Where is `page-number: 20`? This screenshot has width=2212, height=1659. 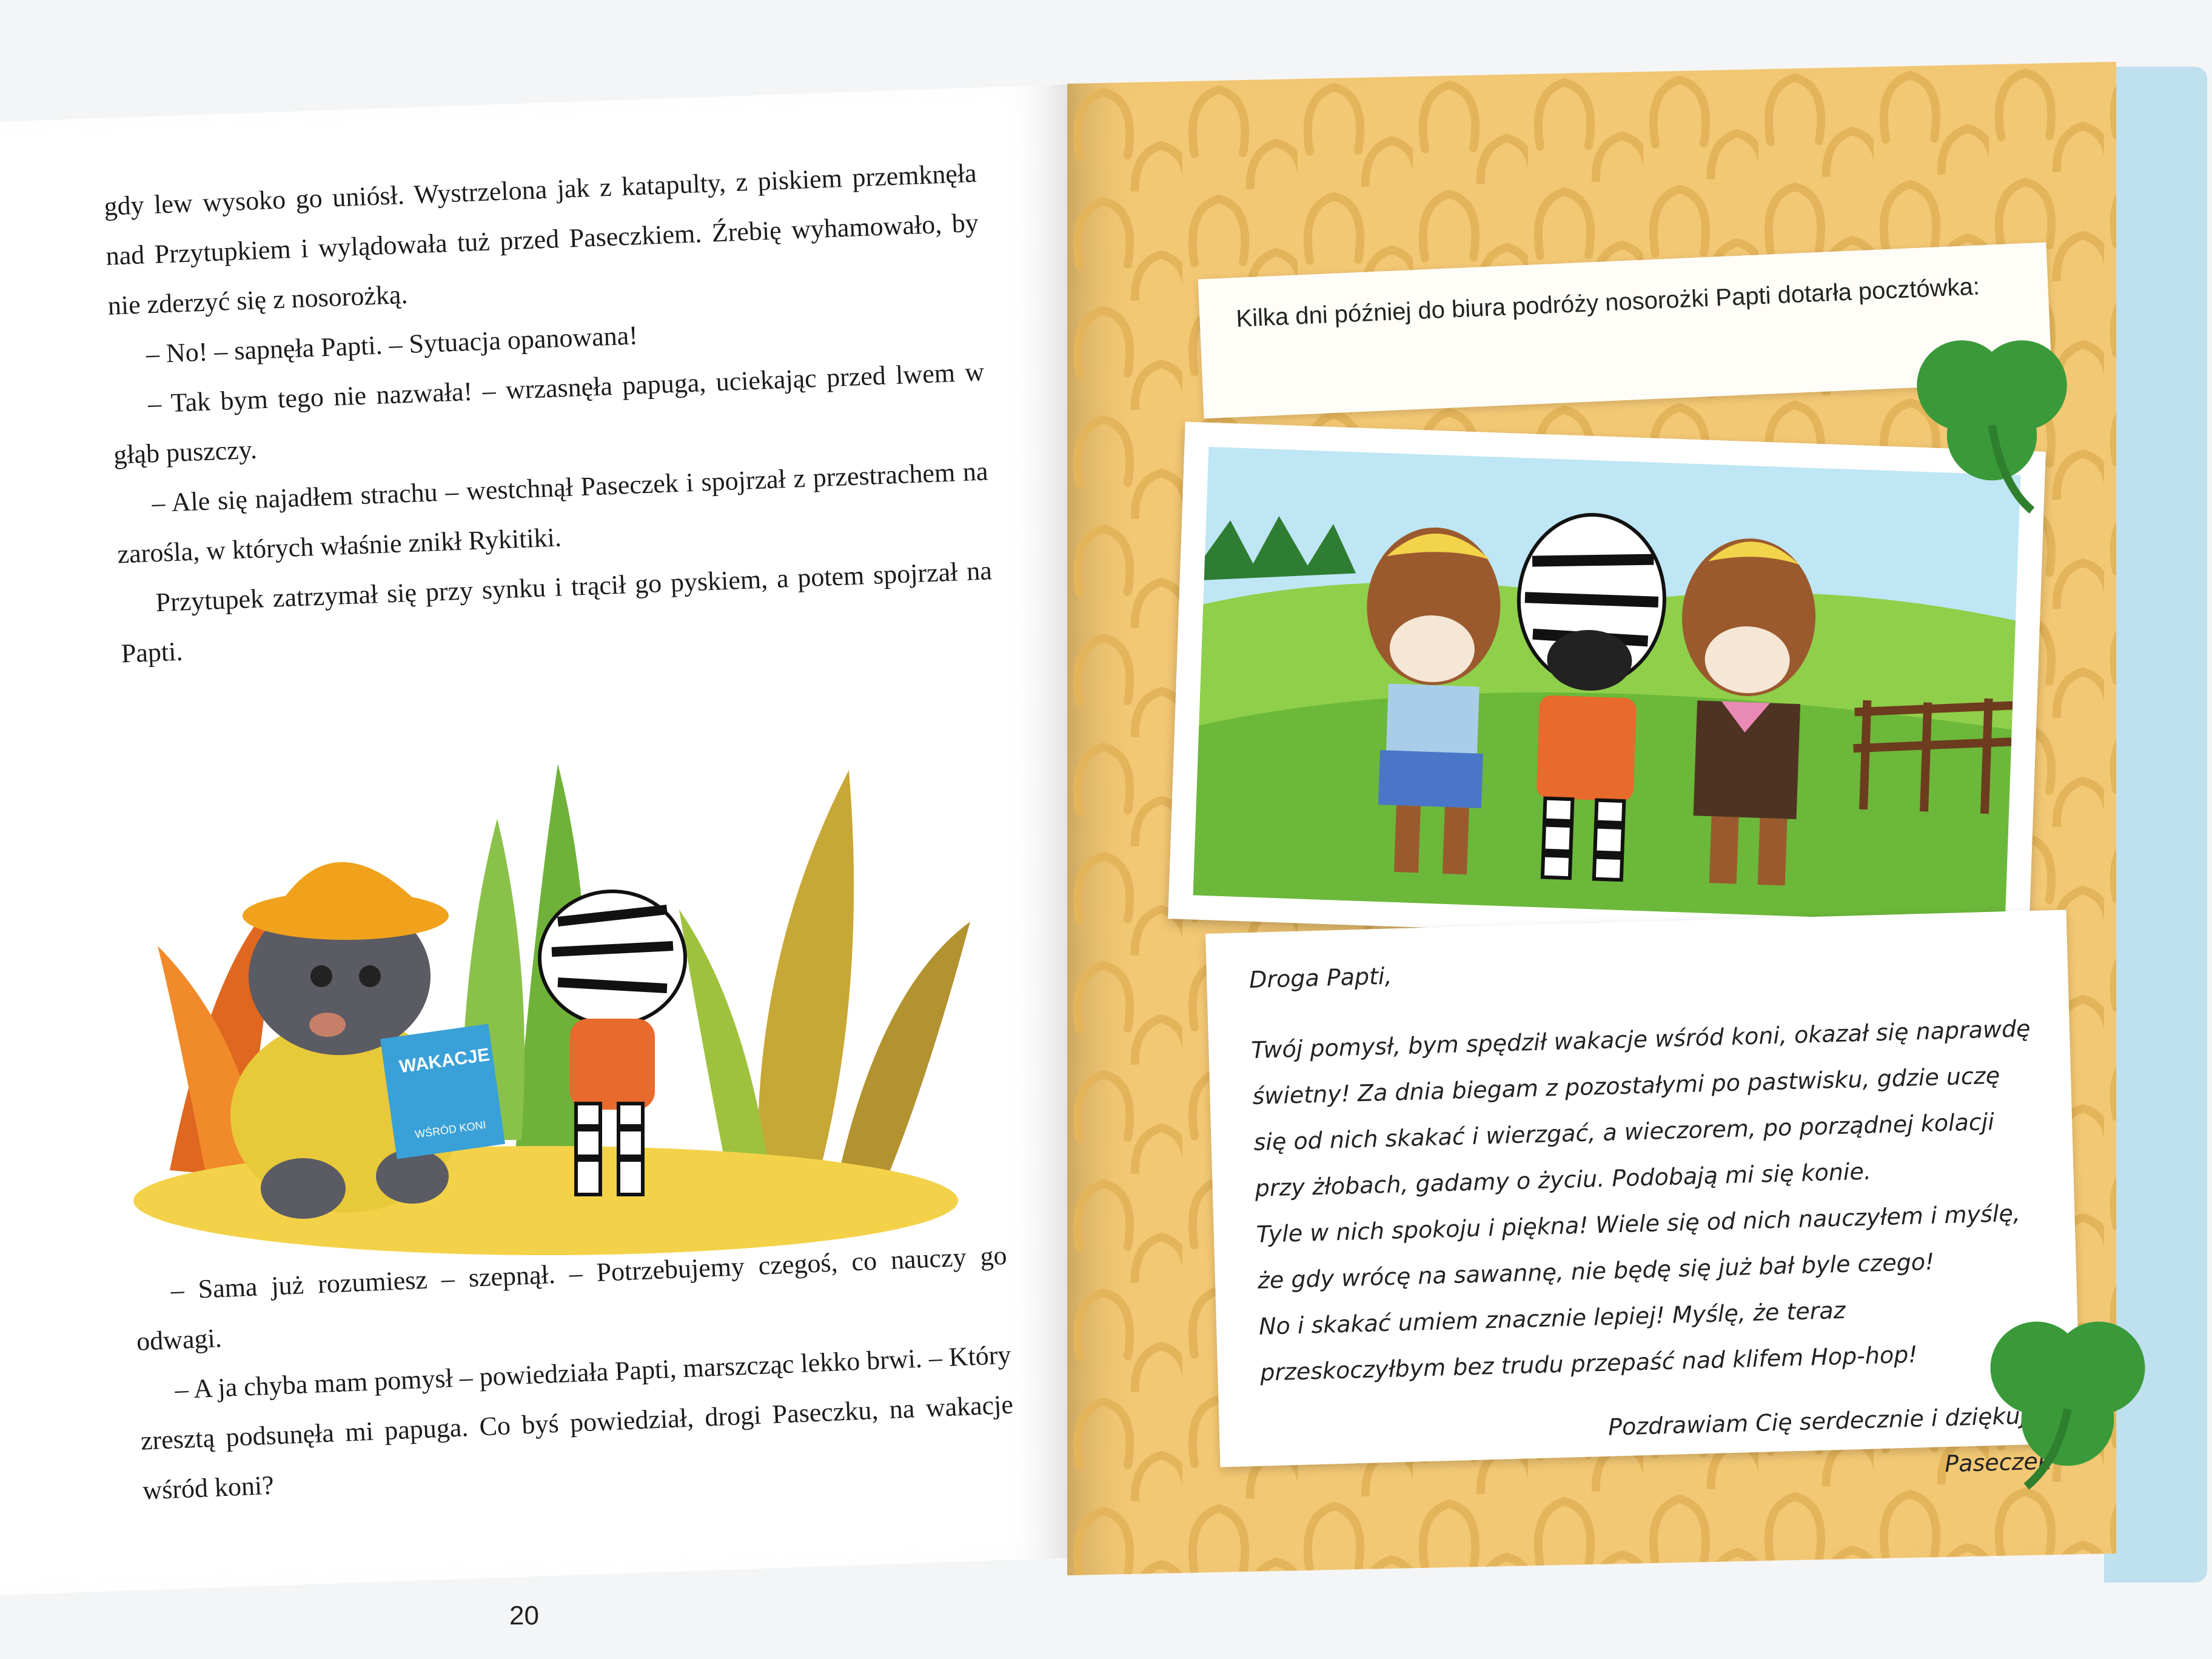
page-number: 20 is located at coordinates (524, 1616).